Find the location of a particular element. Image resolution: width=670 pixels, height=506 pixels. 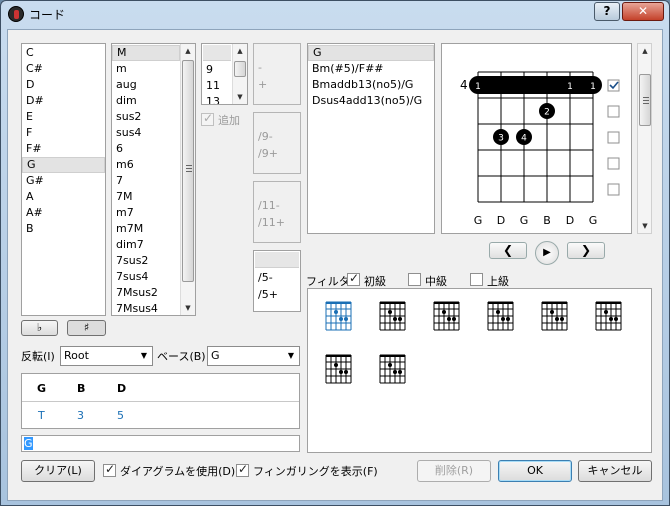

extension-list: 9 11 13 ▲ ▼ is located at coordinates (224, 74).